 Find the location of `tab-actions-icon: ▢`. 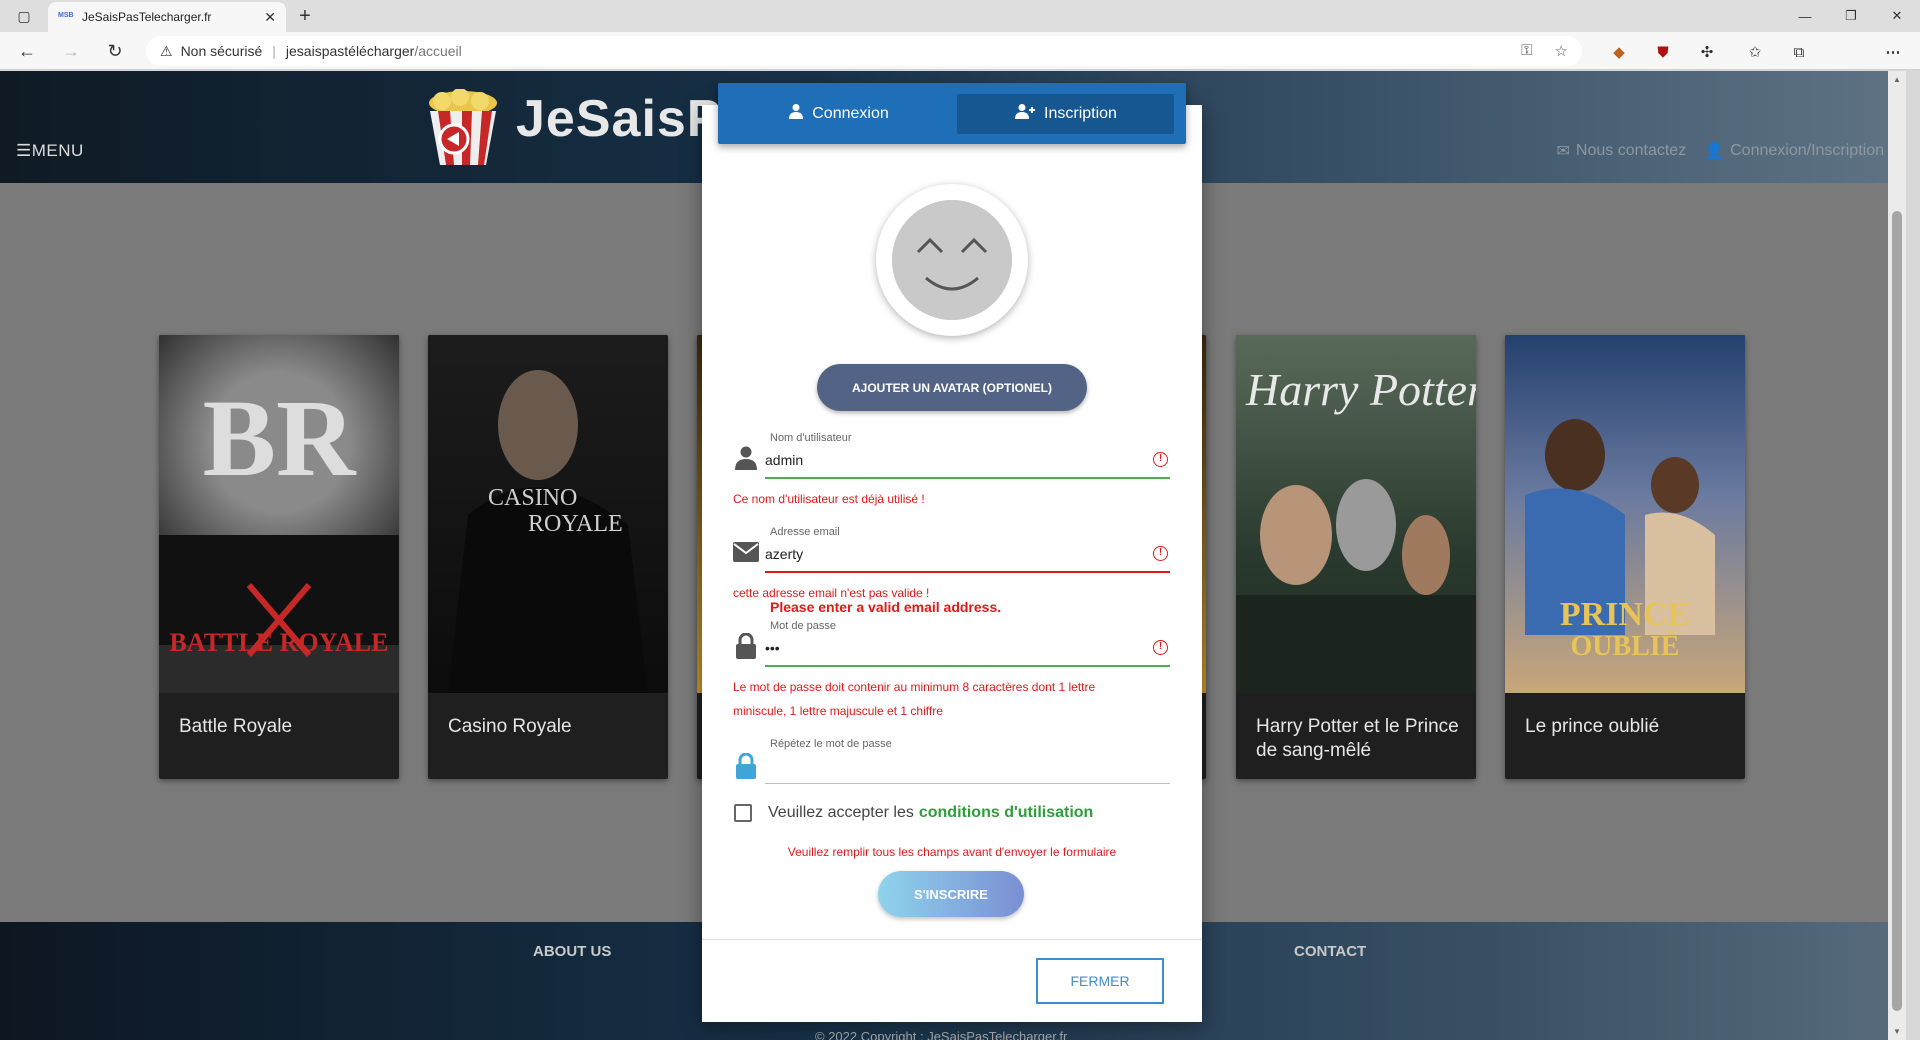

tab-actions-icon: ▢ is located at coordinates (24, 16).